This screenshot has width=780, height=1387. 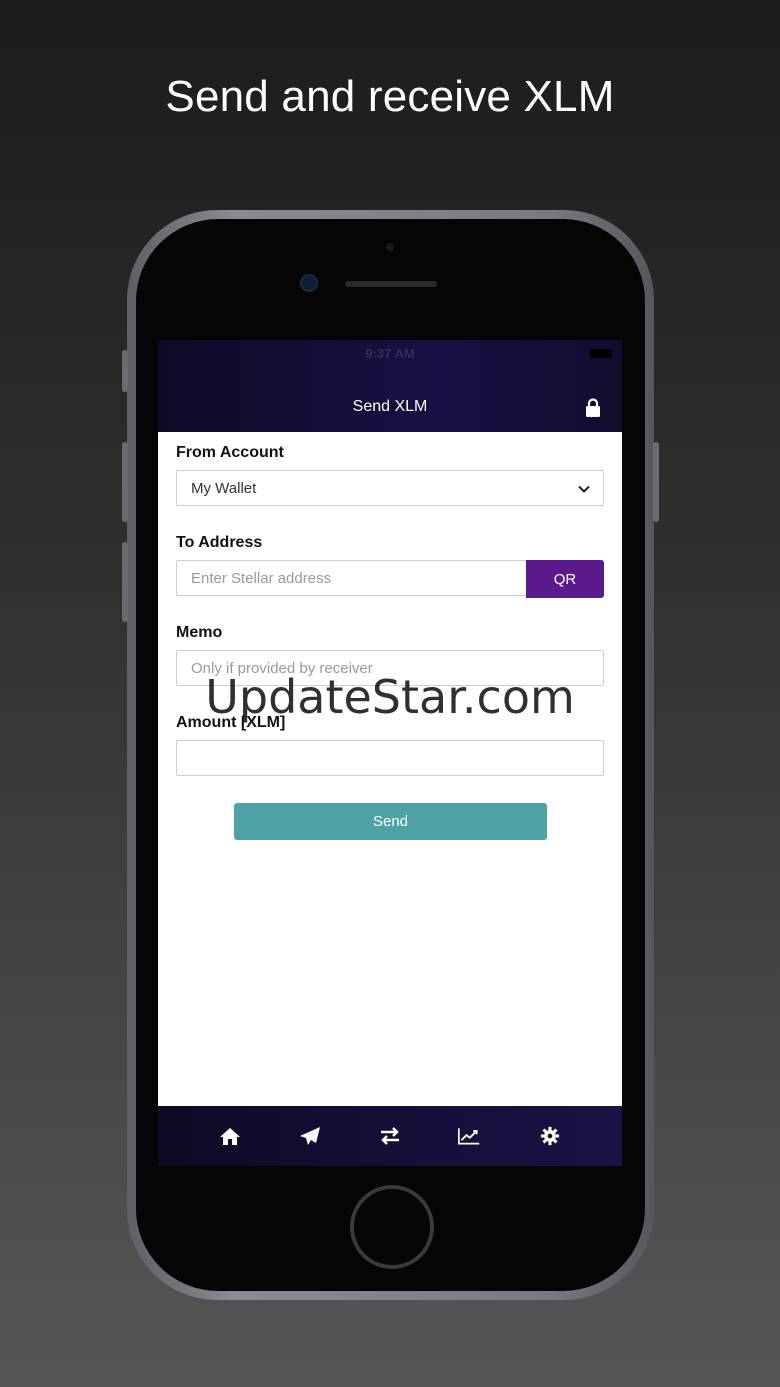 What do you see at coordinates (593, 408) in the screenshot?
I see `lock-icon` at bounding box center [593, 408].